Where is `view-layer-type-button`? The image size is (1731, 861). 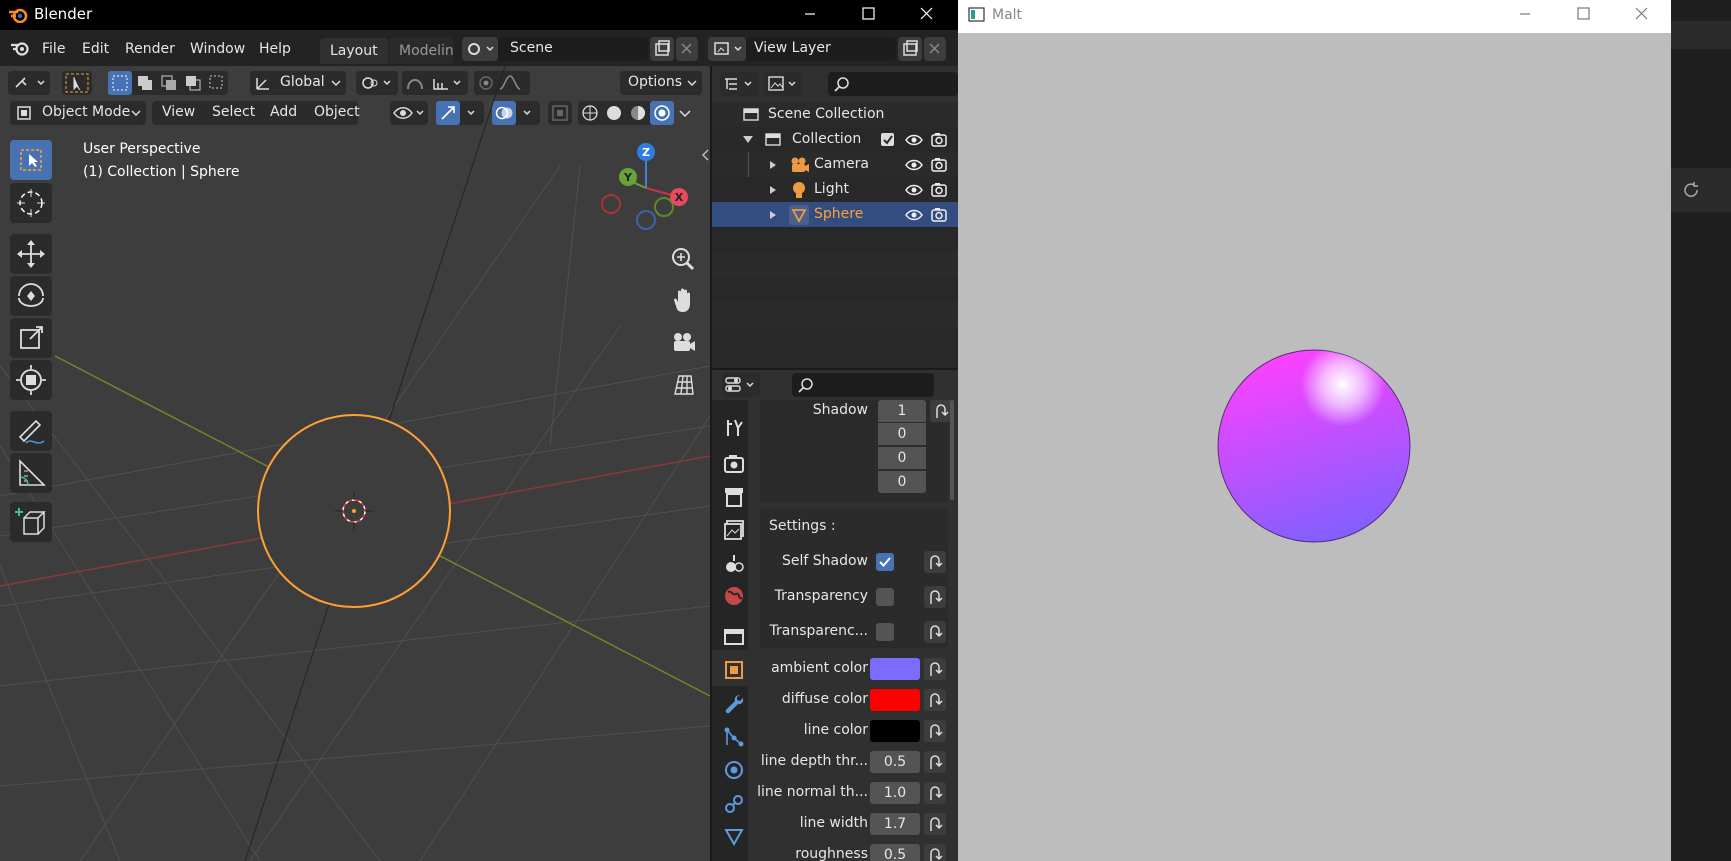
view-layer-type-button is located at coordinates (727, 49).